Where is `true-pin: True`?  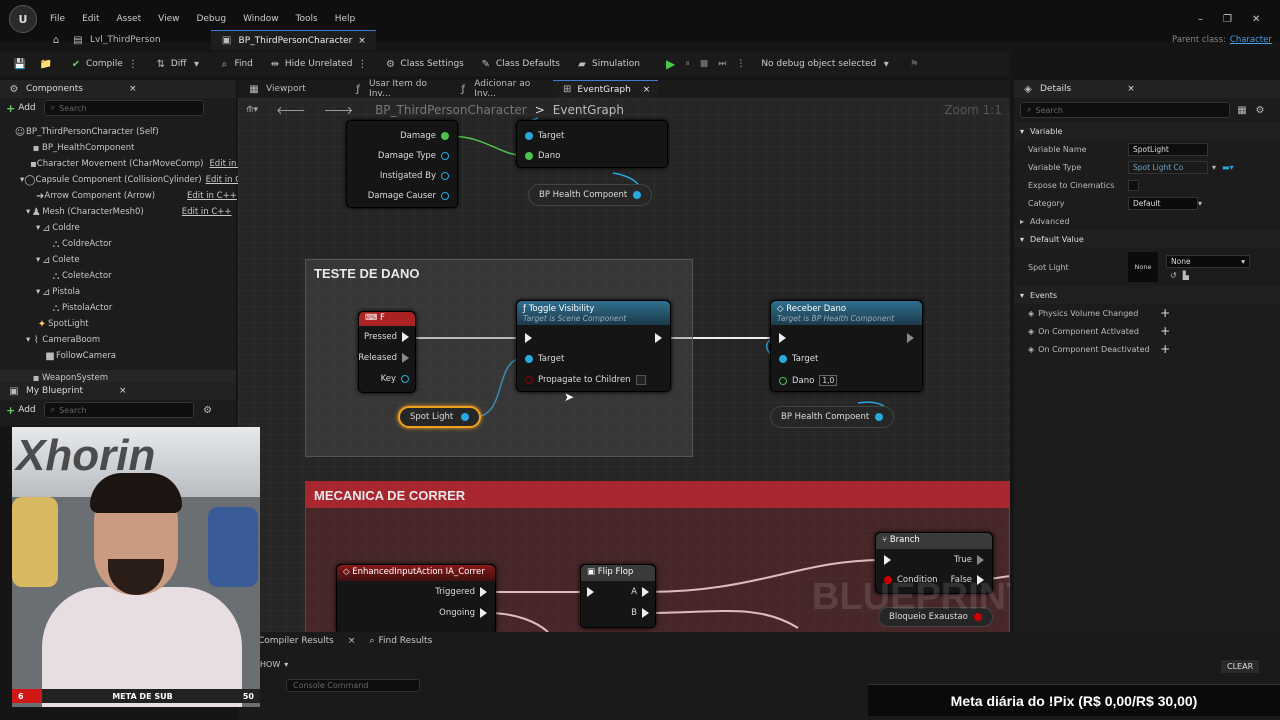
true-pin: True is located at coordinates (969, 560).